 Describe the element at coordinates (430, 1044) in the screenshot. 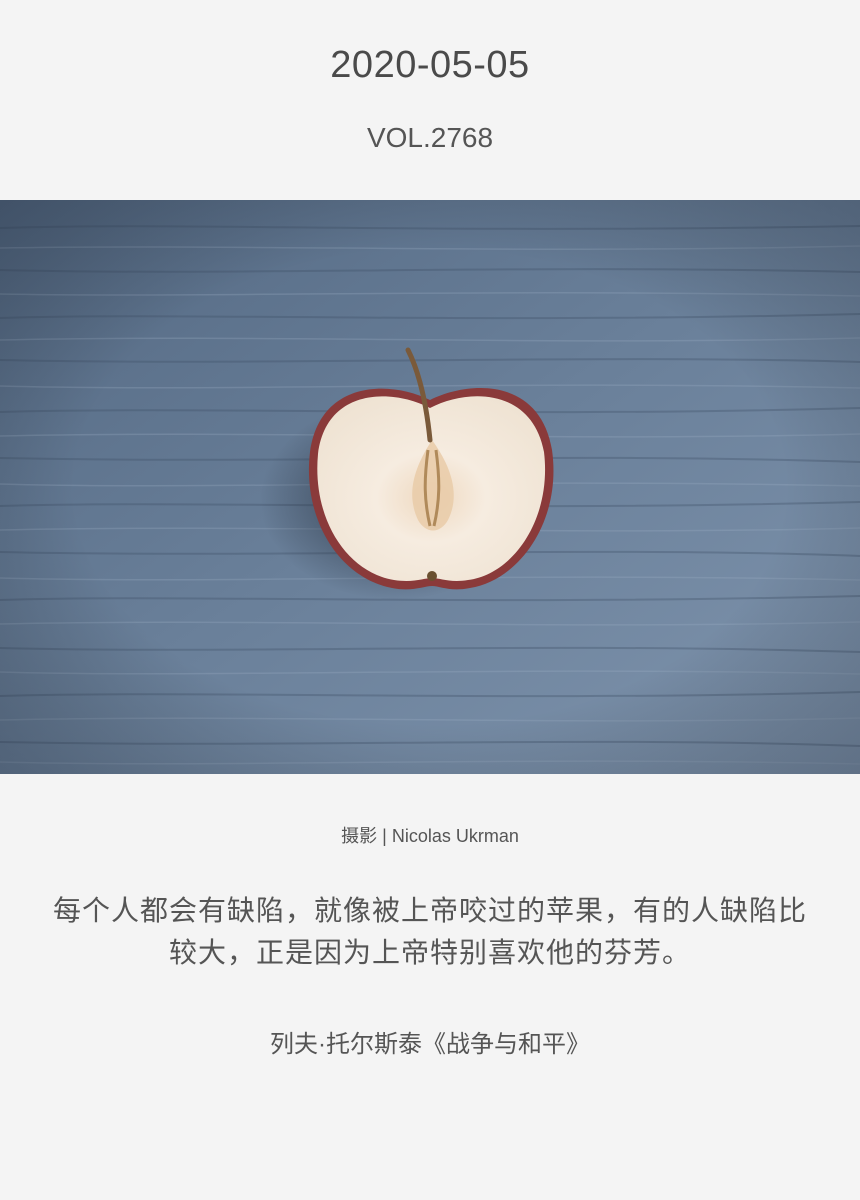

I see `quote-source: 列夫·托尔斯泰《战争与和平》` at that location.